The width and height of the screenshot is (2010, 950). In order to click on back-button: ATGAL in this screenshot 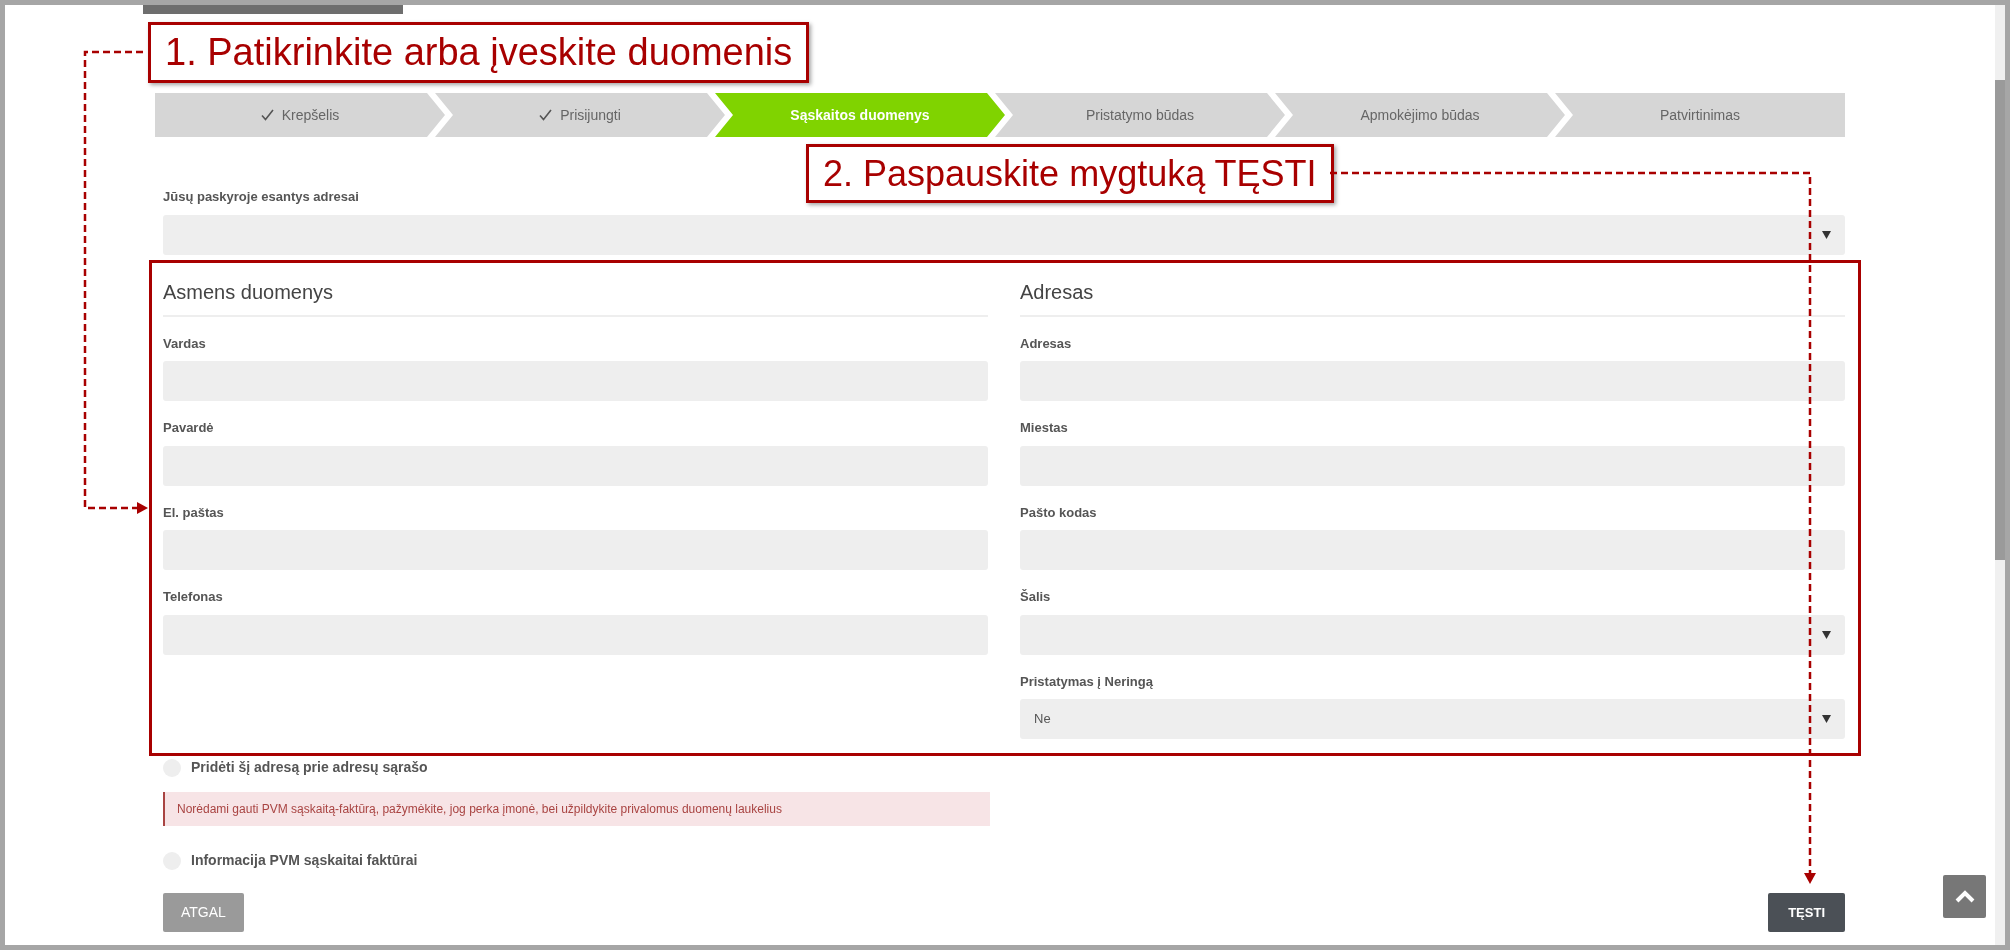, I will do `click(203, 912)`.